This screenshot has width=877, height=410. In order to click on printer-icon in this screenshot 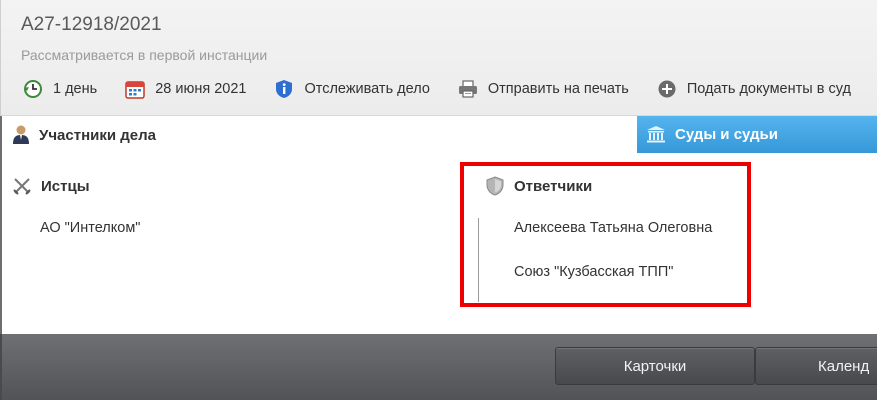, I will do `click(468, 89)`.